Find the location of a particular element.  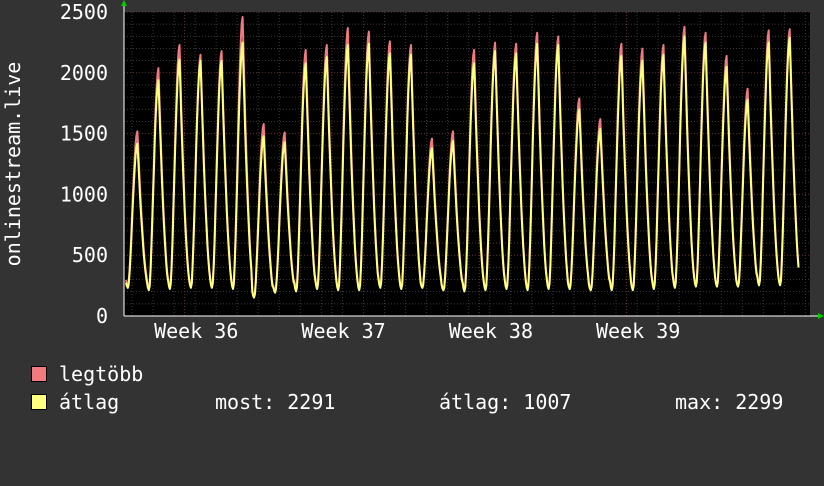

y-tick-label: 1500 is located at coordinates (84, 134).